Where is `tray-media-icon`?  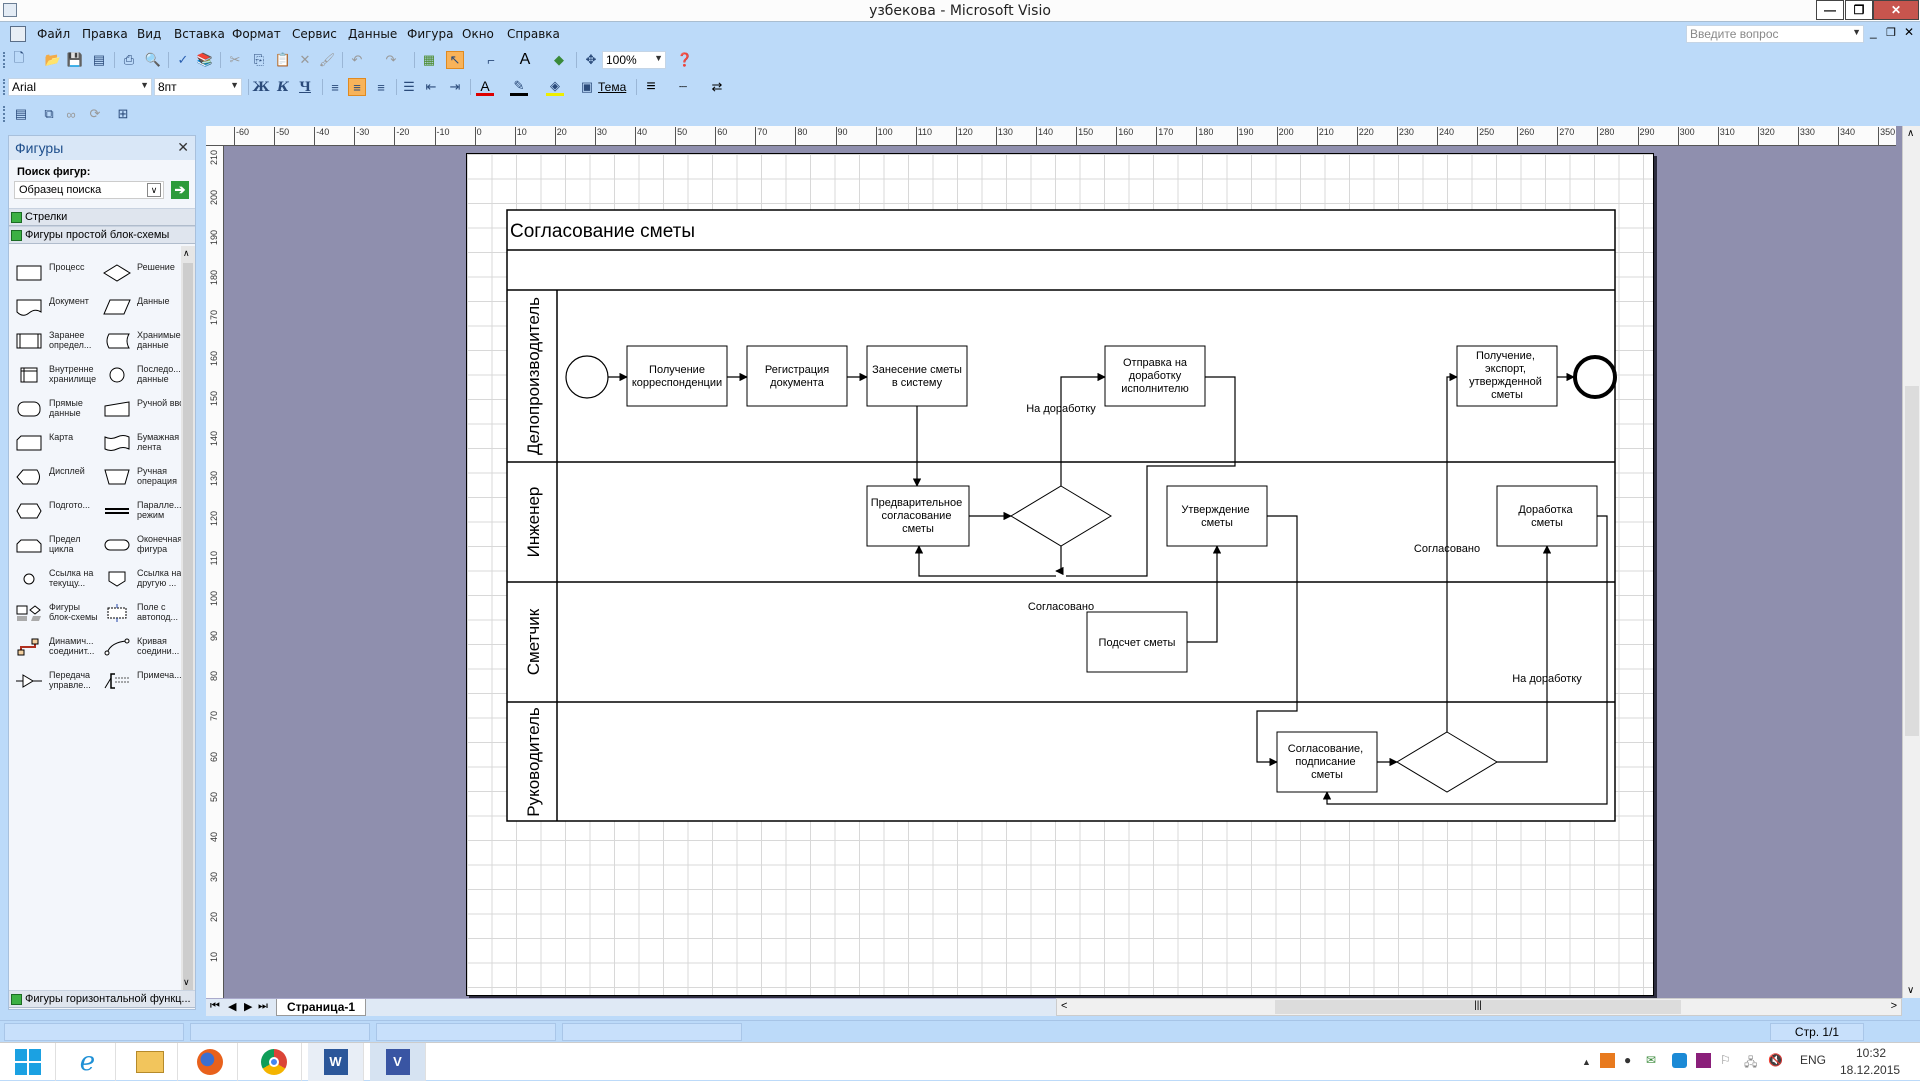 tray-media-icon is located at coordinates (1703, 1060).